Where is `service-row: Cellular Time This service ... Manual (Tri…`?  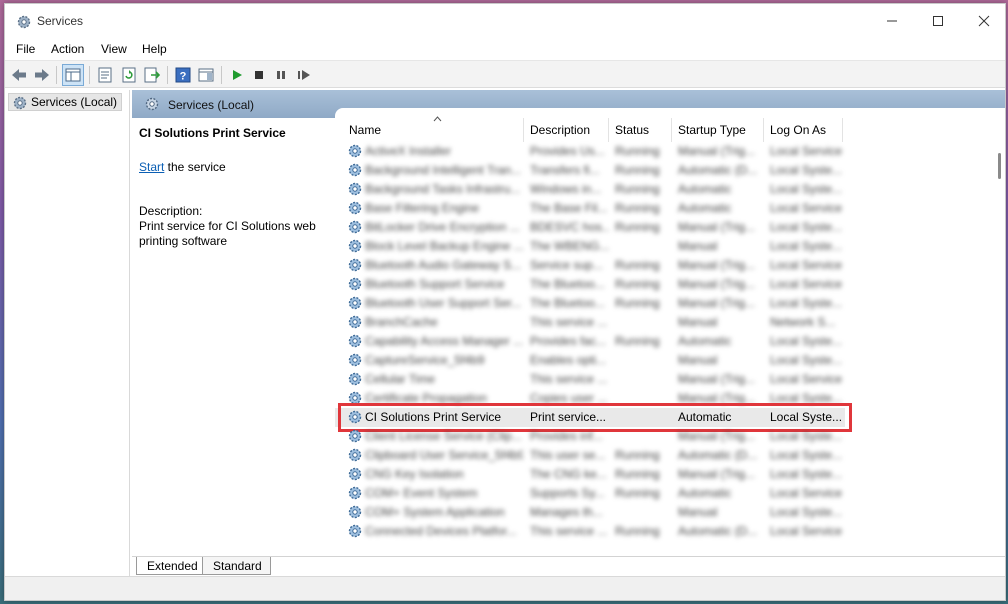 service-row: Cellular Time This service ... Manual (Tri… is located at coordinates (590, 379).